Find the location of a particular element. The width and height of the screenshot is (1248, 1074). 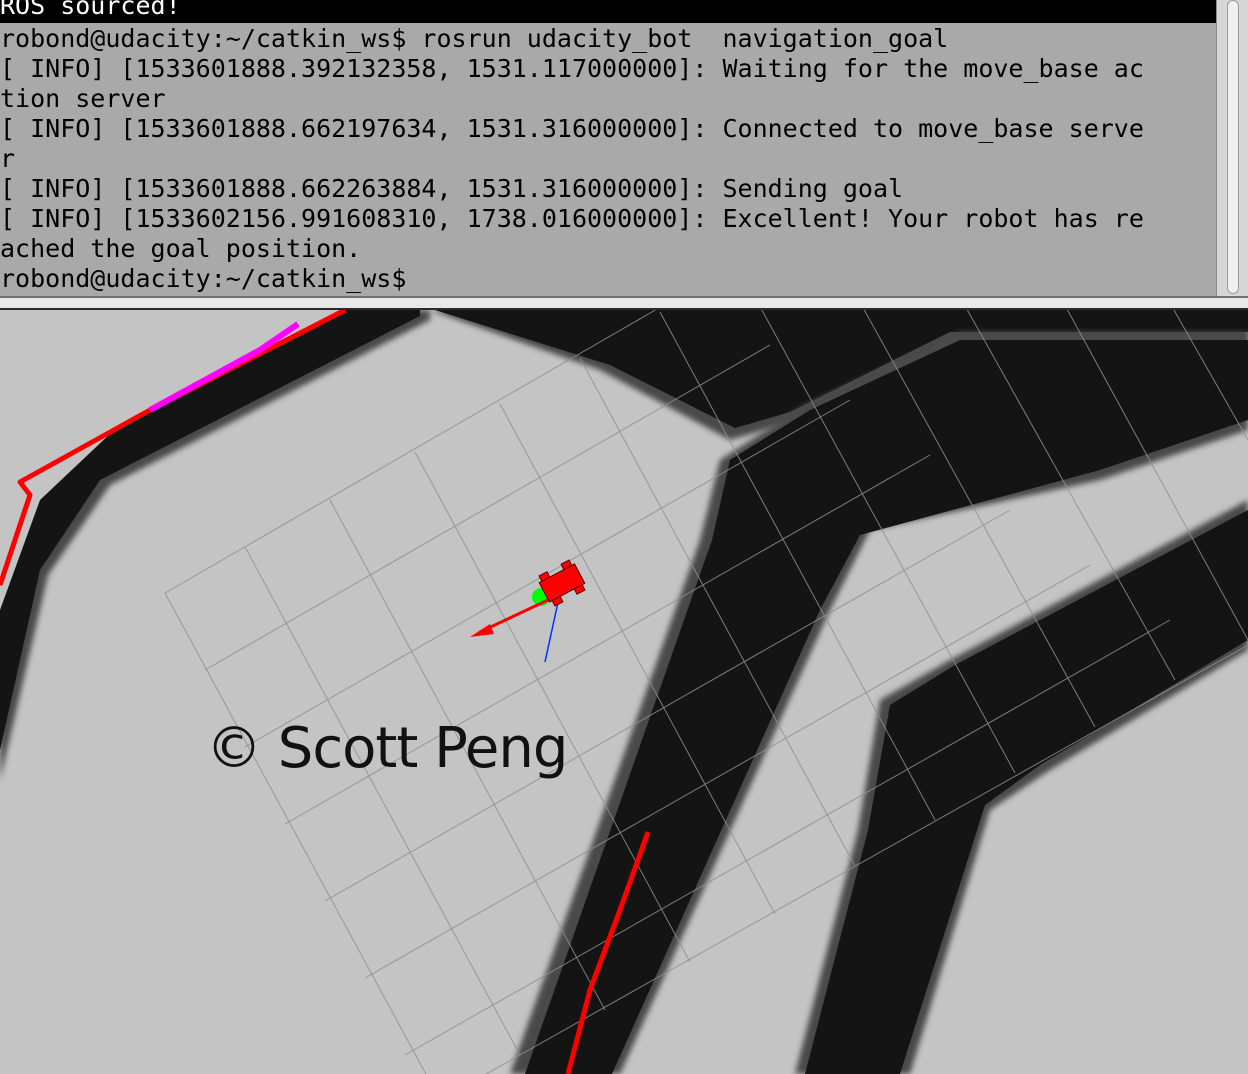

terminal-line-info-connected-wrap: r is located at coordinates (8, 158).